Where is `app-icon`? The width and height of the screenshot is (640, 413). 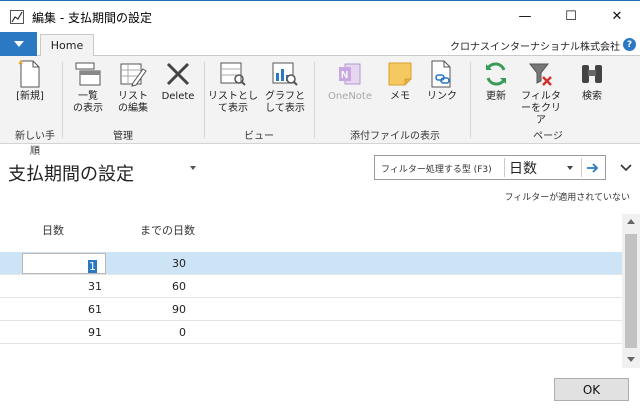
app-icon is located at coordinates (17, 17).